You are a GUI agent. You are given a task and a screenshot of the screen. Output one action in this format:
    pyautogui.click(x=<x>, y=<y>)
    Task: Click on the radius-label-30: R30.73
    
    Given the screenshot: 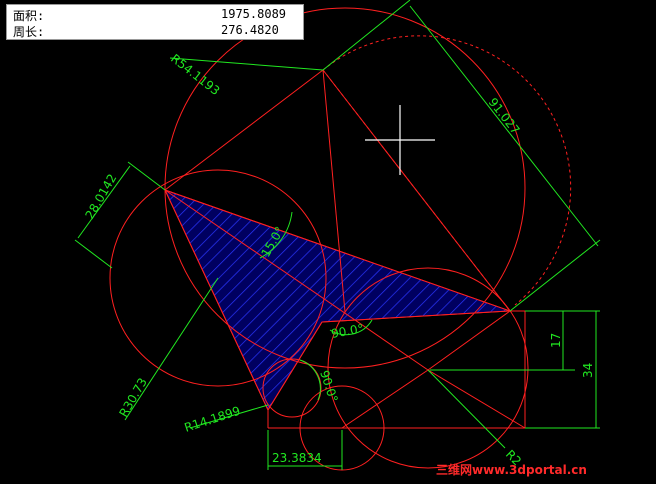 What is the action you would take?
    pyautogui.click(x=132, y=398)
    